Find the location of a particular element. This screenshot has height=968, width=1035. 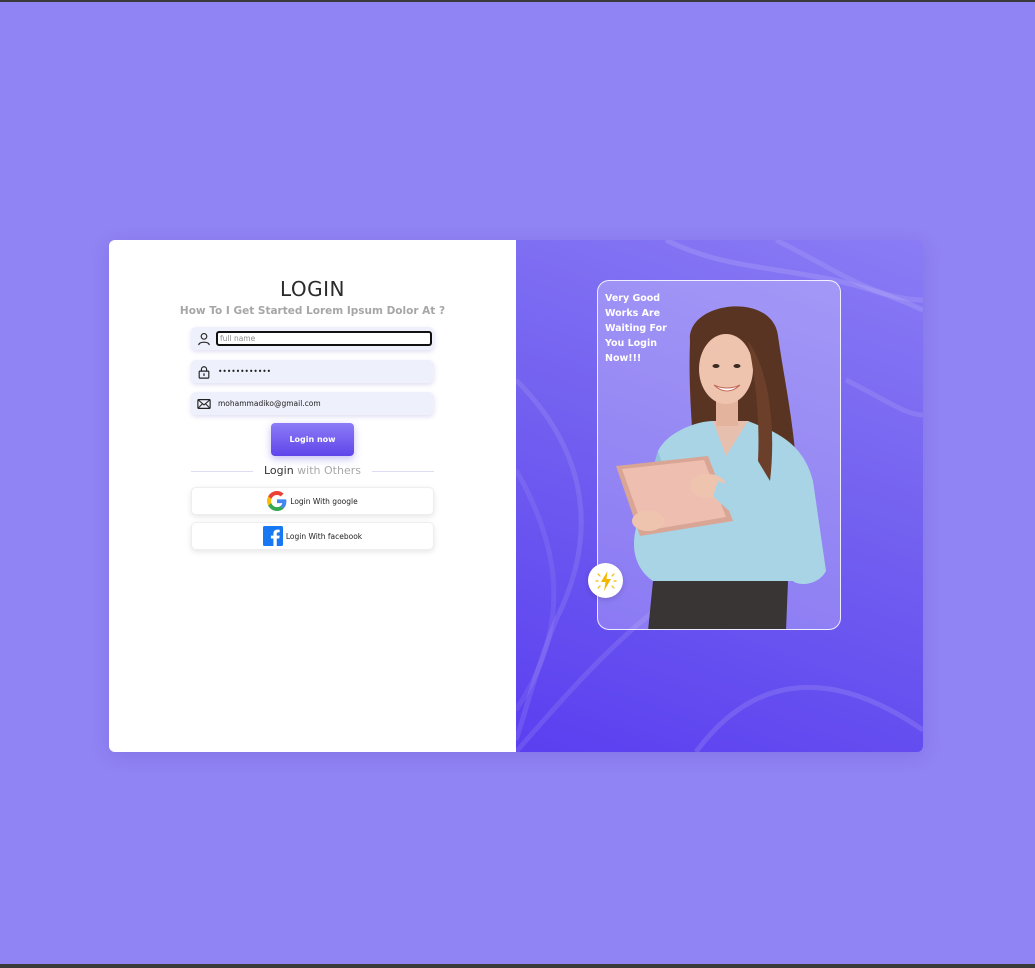

google-login-label: Login With google is located at coordinates (324, 501).